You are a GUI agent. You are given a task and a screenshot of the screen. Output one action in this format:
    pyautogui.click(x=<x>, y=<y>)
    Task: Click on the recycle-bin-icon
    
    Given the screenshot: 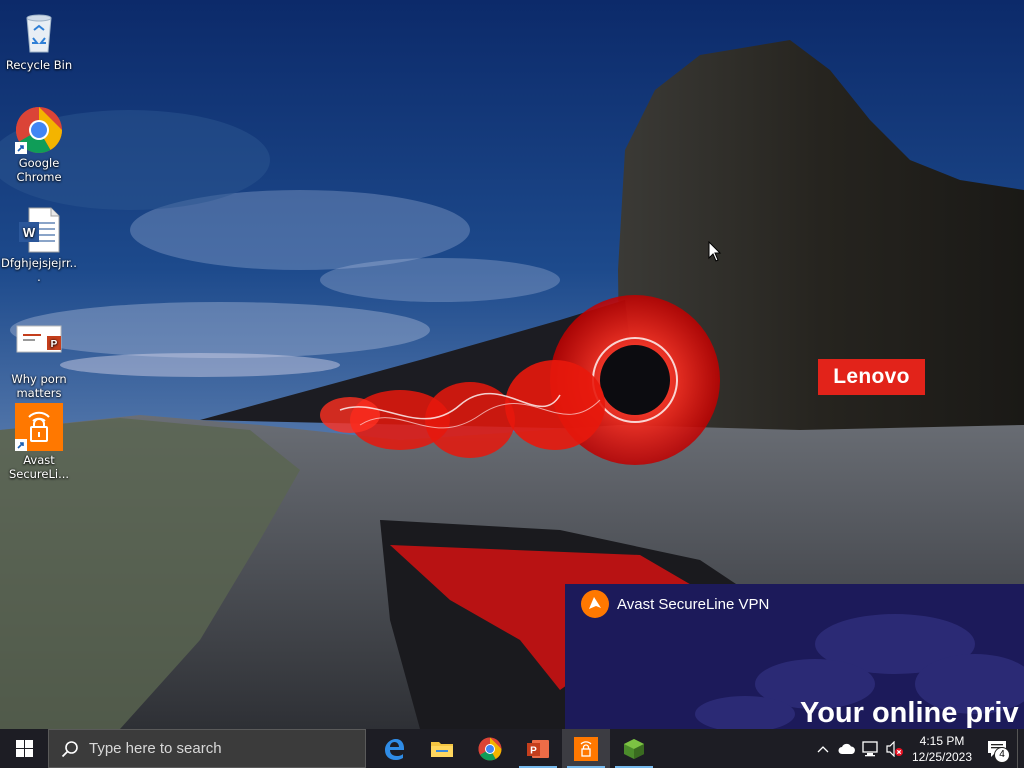 What is the action you would take?
    pyautogui.click(x=39, y=32)
    